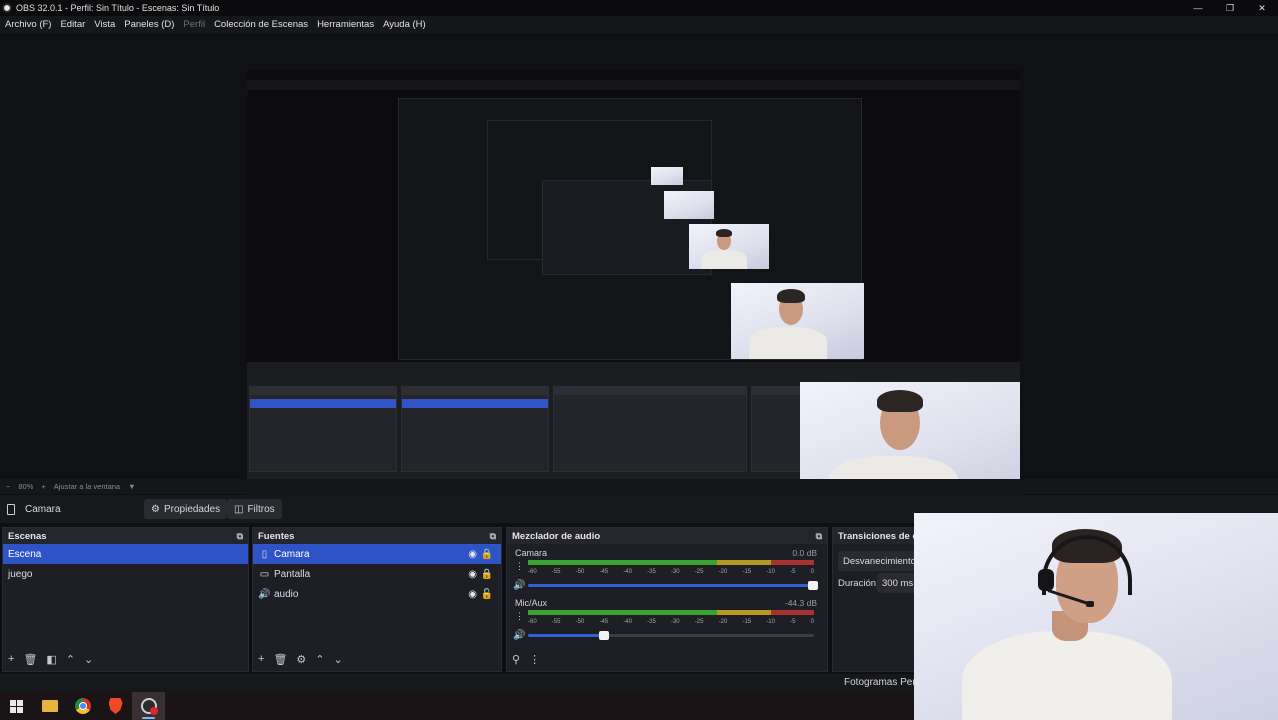 Image resolution: width=1278 pixels, height=720 pixels. Describe the element at coordinates (1090, 604) in the screenshot. I see `microphone-icon` at that location.